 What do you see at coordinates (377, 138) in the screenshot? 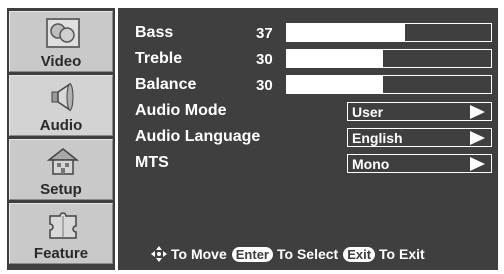
I see `audio-language-value: English` at bounding box center [377, 138].